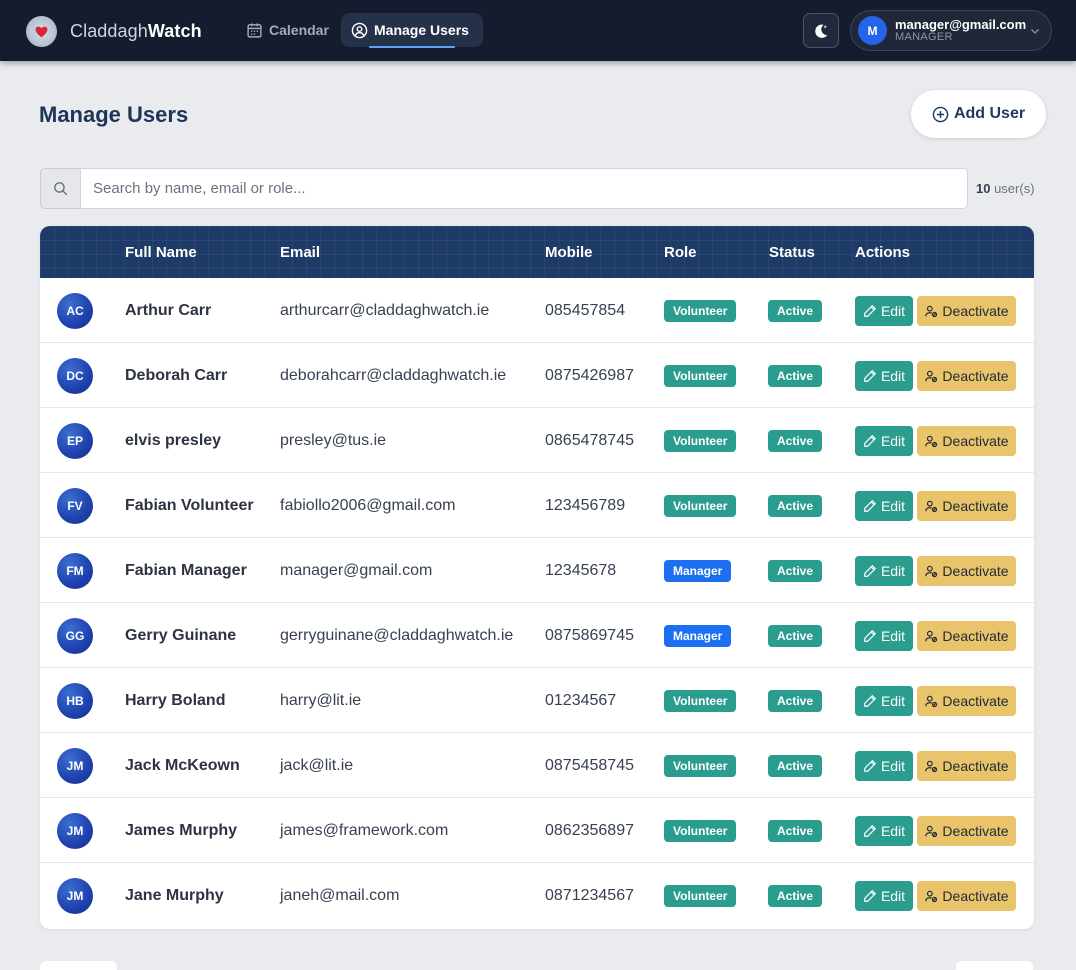 Image resolution: width=1076 pixels, height=970 pixels. What do you see at coordinates (994, 965) in the screenshot?
I see `pagination-next` at bounding box center [994, 965].